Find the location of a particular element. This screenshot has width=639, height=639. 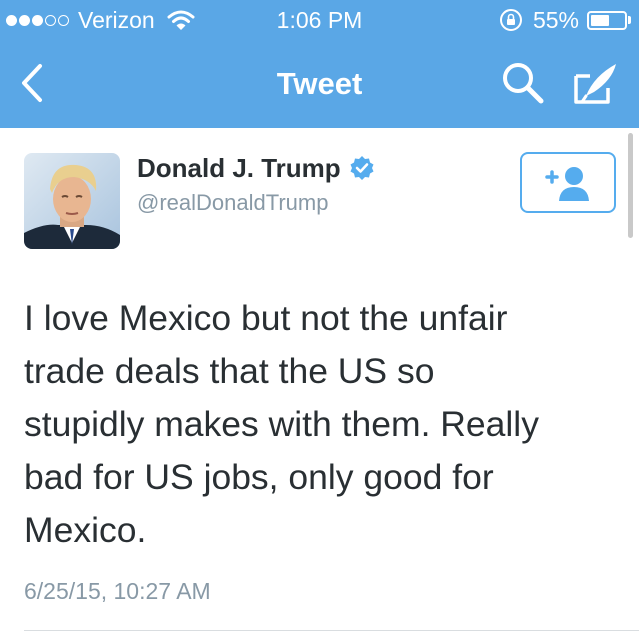

verified-badge-icon is located at coordinates (362, 168).